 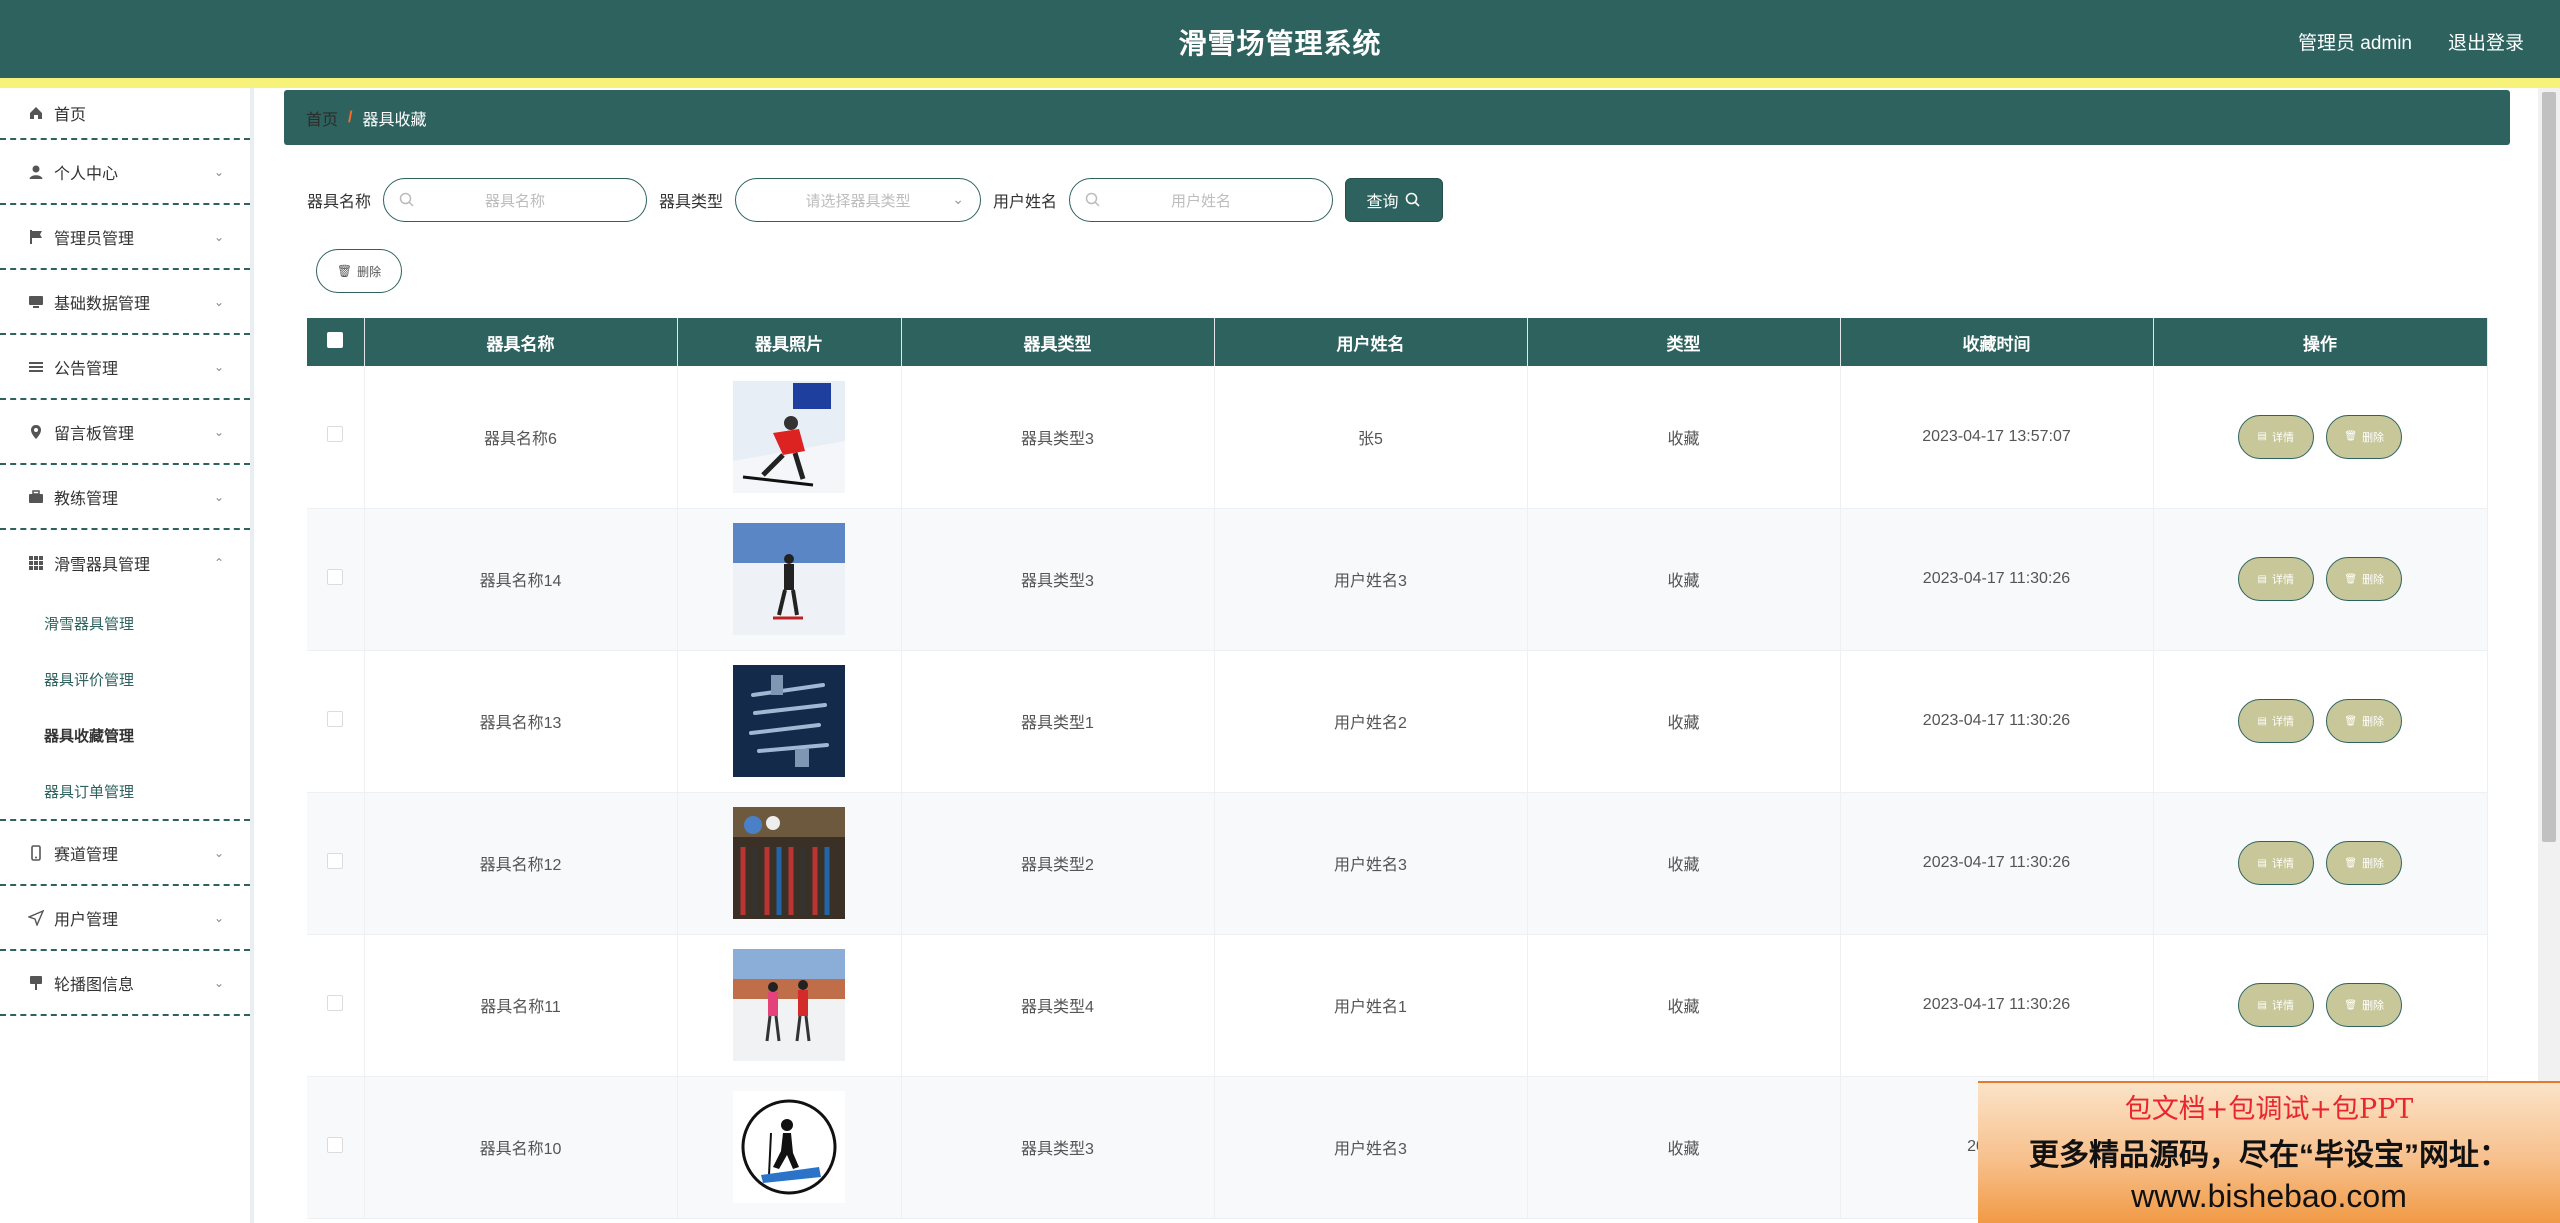 I want to click on logout-link: 退出登录, so click(x=2486, y=41).